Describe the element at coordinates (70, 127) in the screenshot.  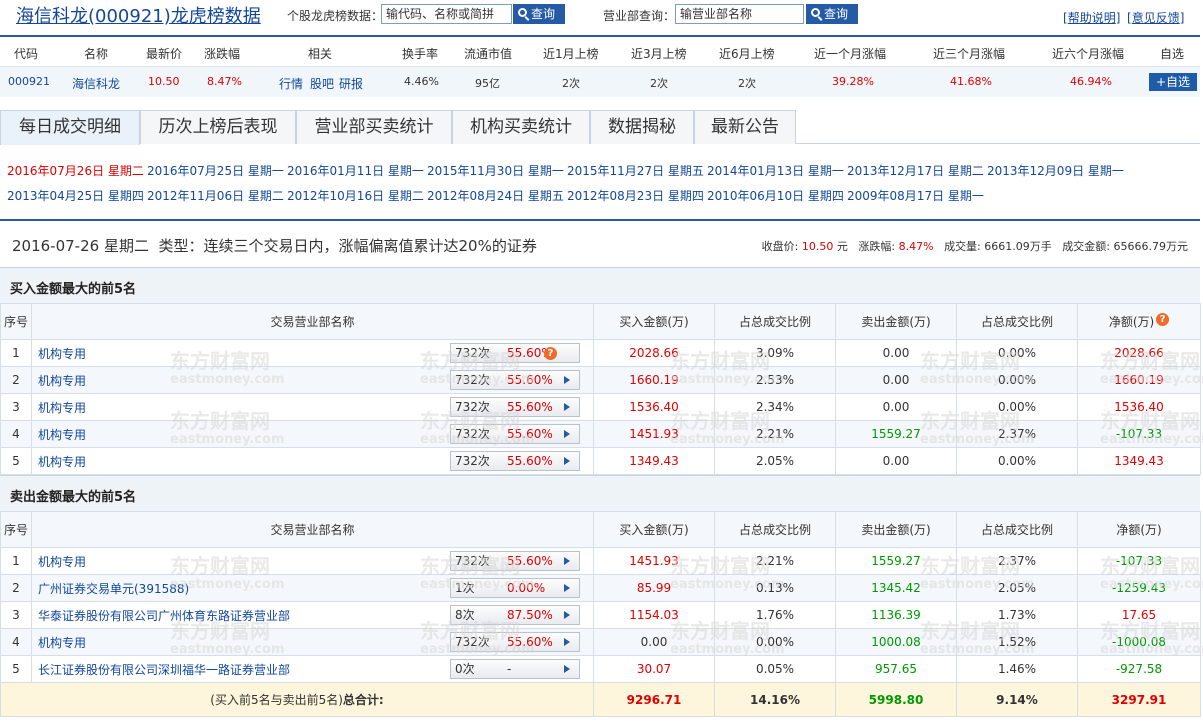
I see `tab-daily-detail: 每日成交明细` at that location.